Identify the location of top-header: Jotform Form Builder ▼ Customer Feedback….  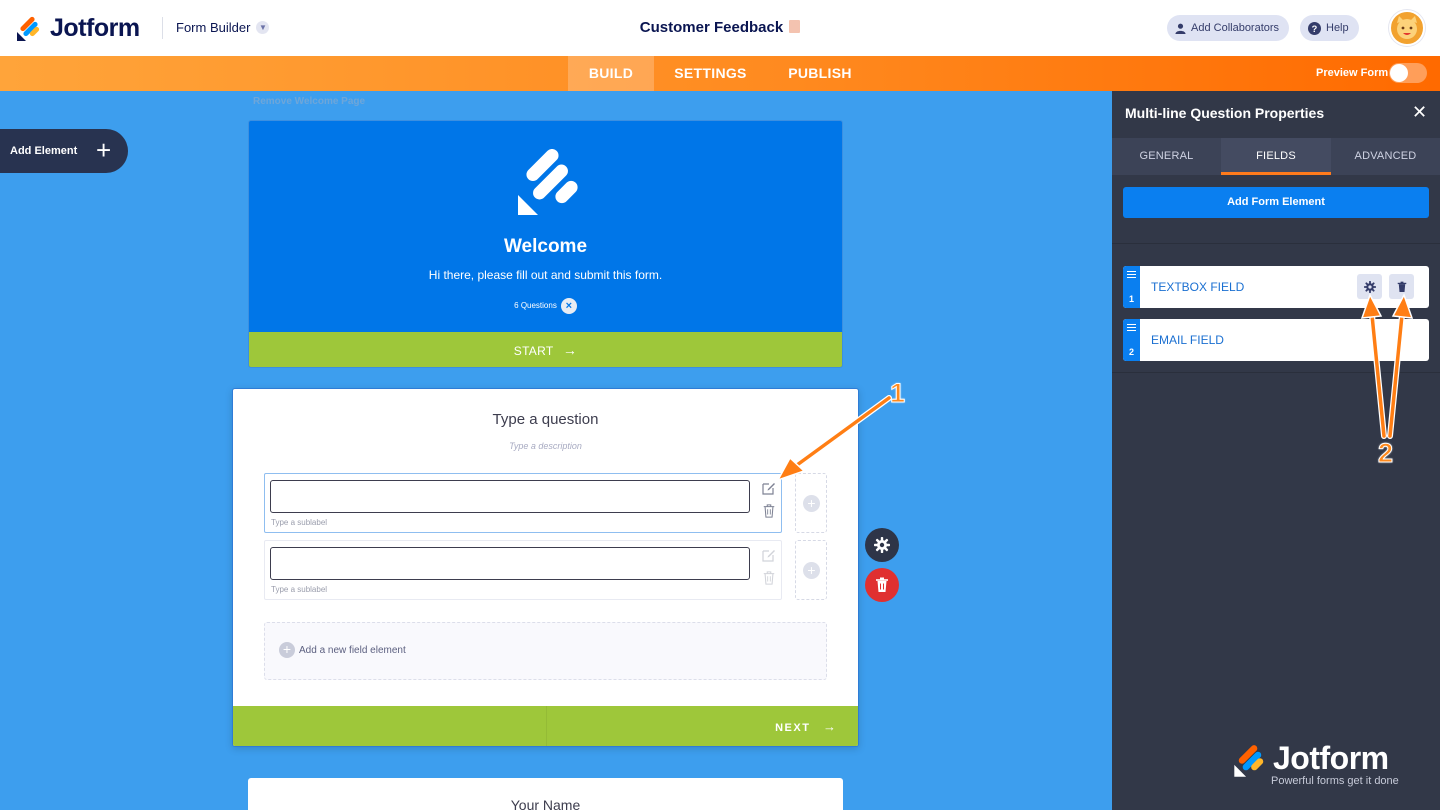
(720, 28).